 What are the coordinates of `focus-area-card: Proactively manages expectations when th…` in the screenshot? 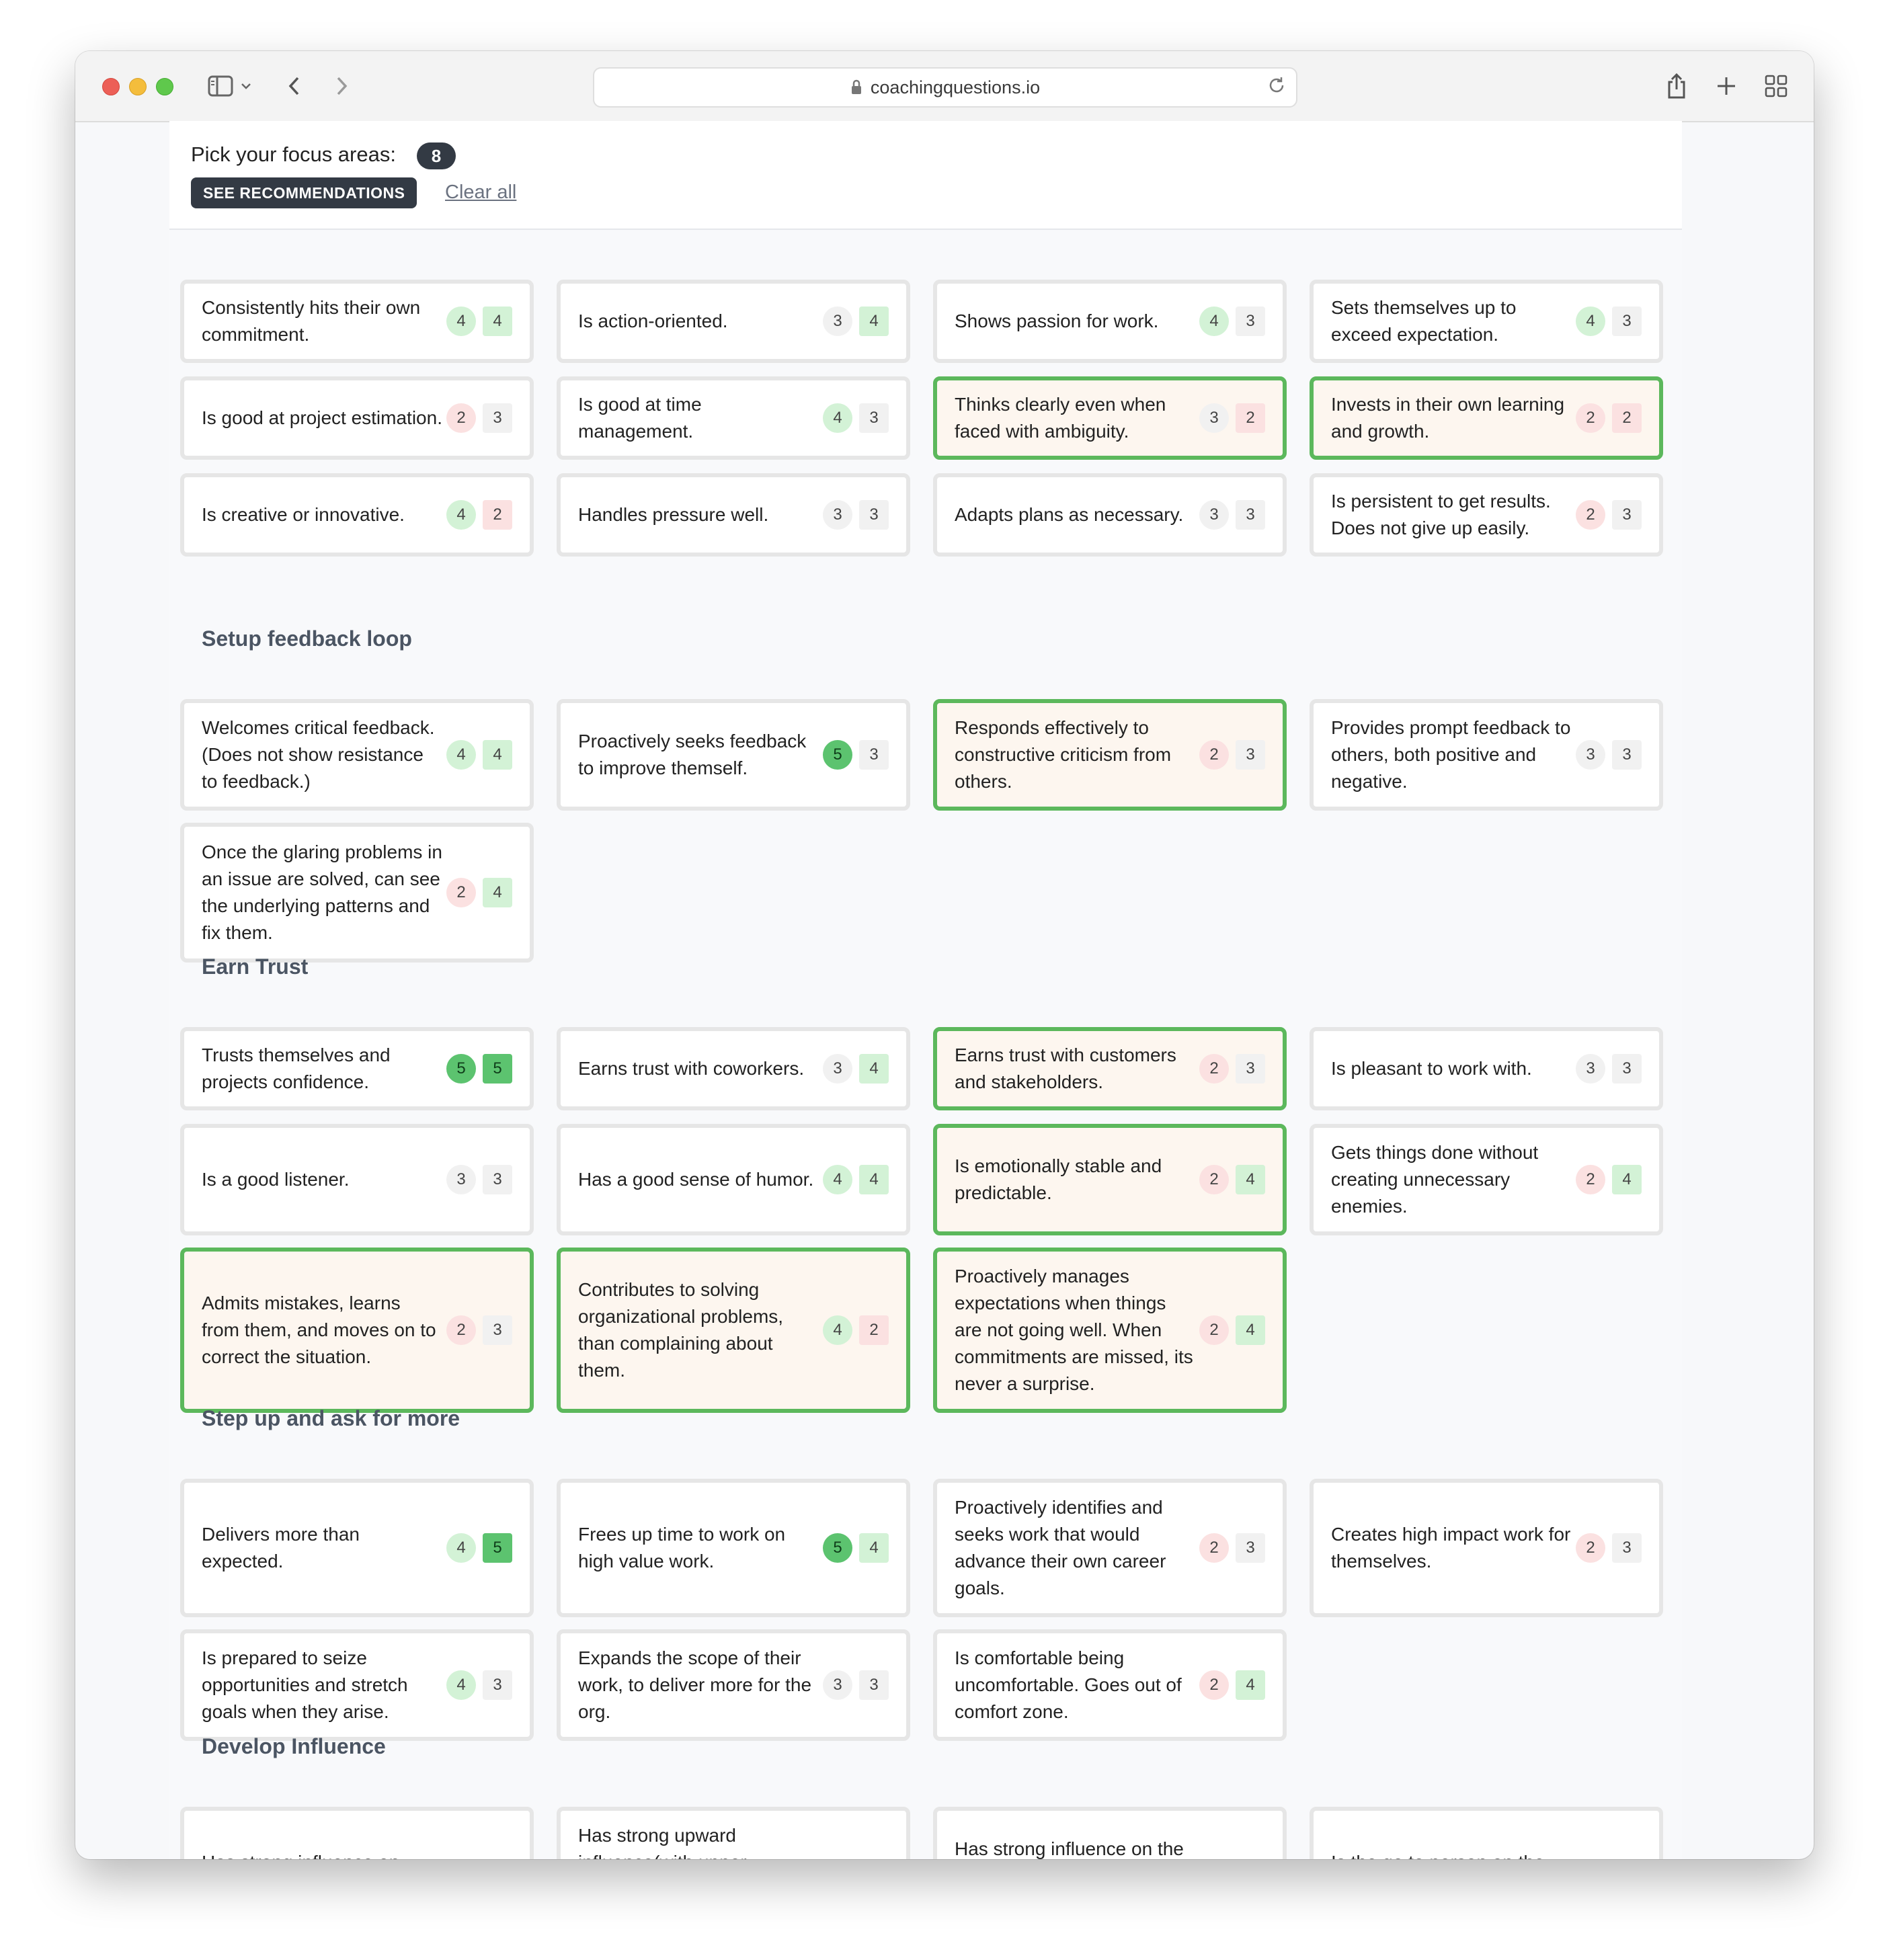 It's located at (1110, 1330).